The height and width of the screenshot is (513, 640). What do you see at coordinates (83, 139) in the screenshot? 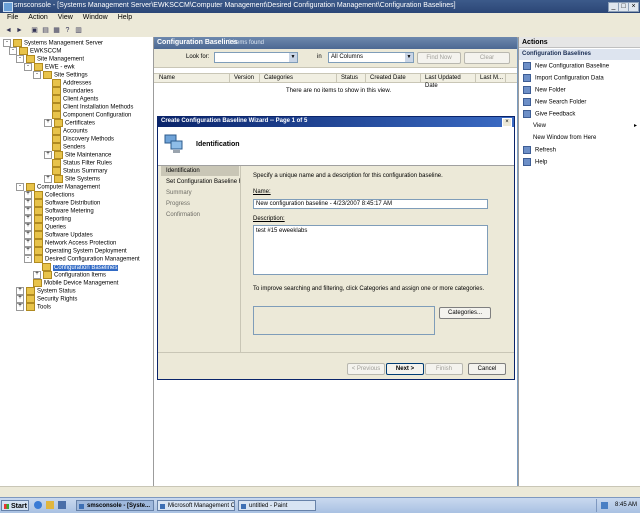
I see `tree-node-discovery-methods: Discovery Methods` at bounding box center [83, 139].